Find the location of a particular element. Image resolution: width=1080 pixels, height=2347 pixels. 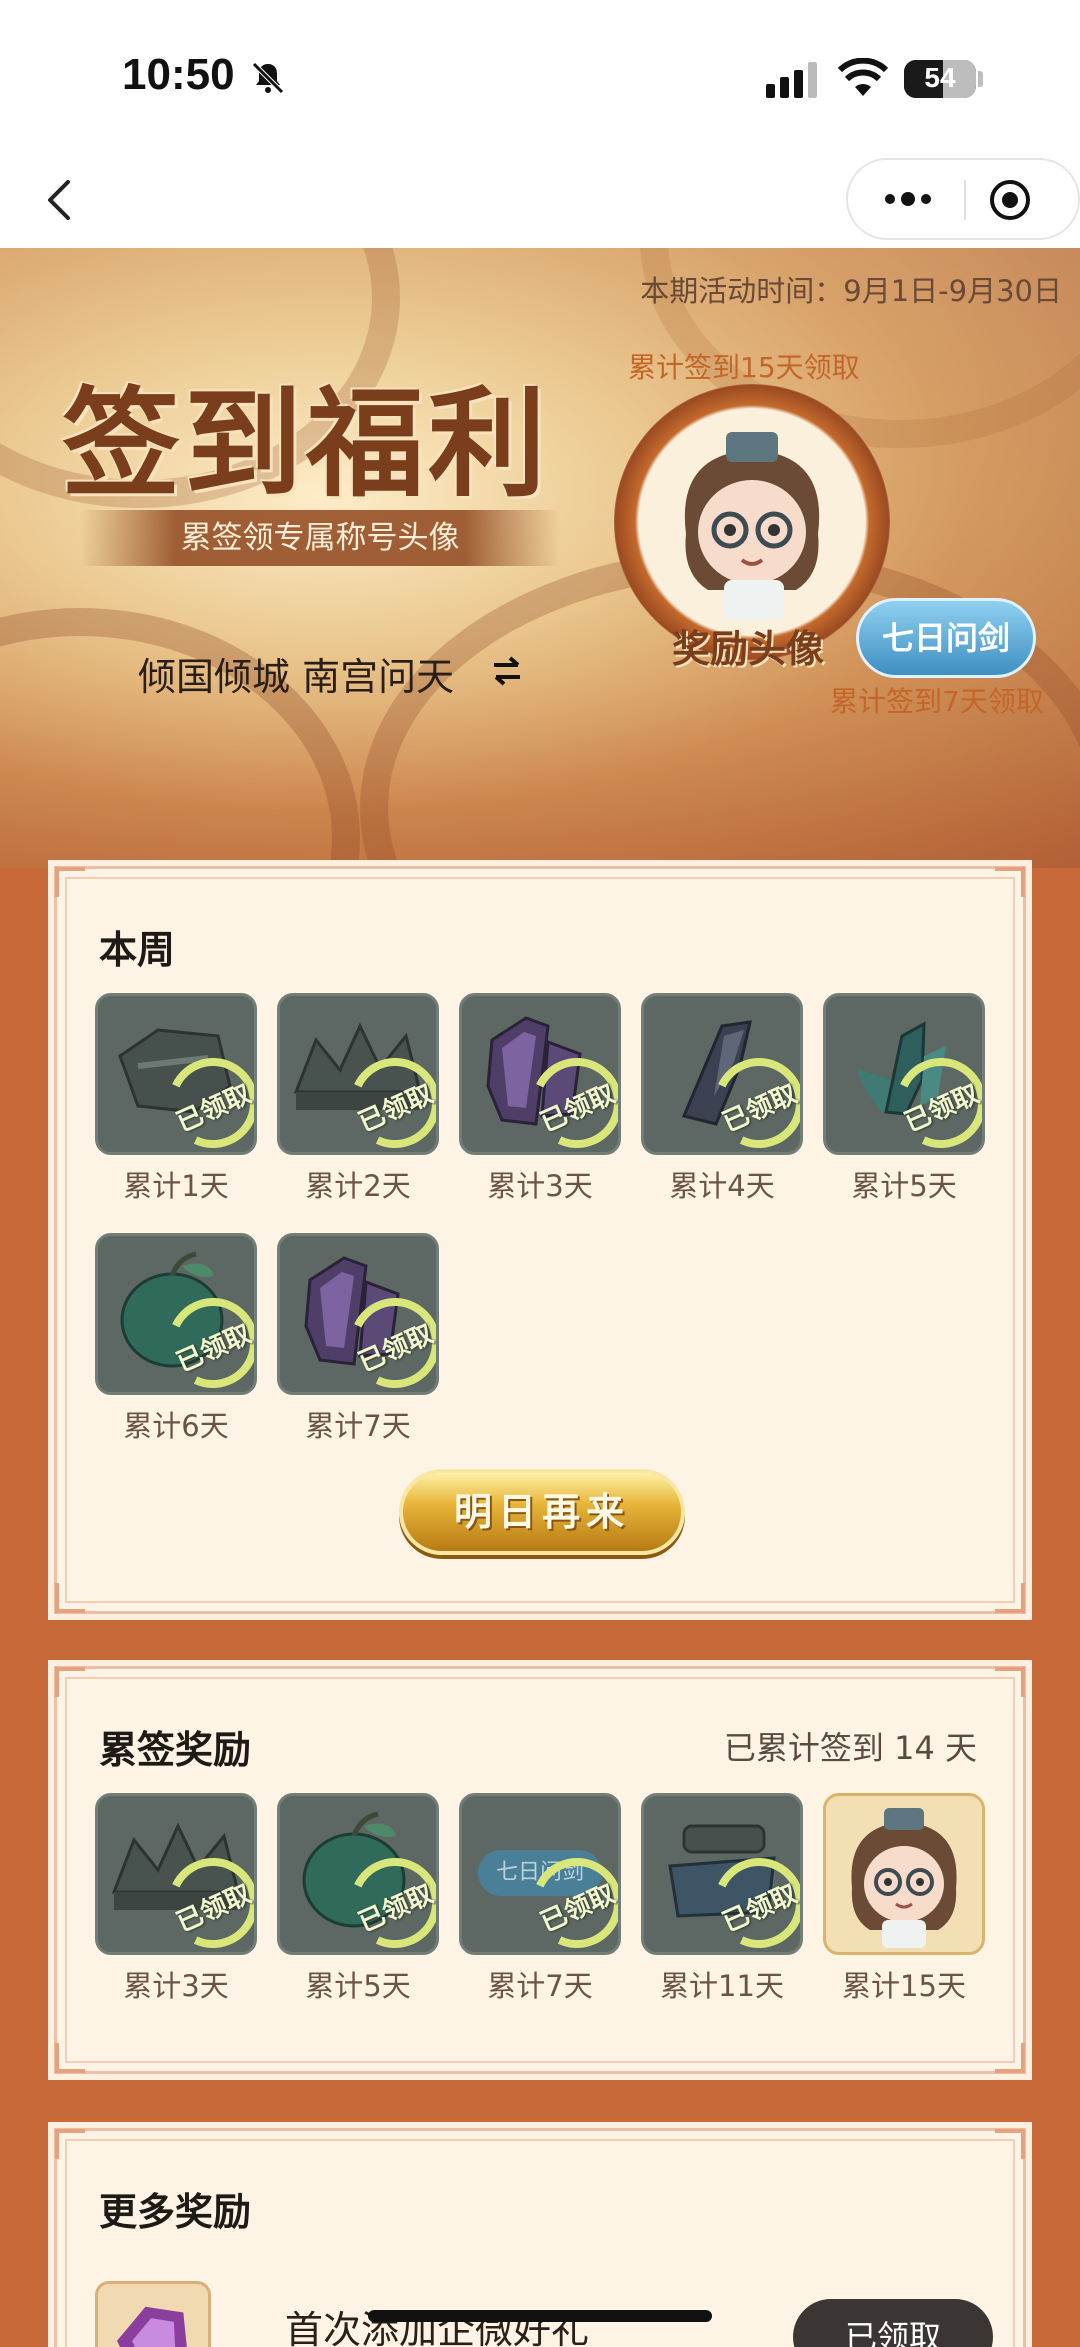

reward-label: 累计1天 is located at coordinates (176, 1186).